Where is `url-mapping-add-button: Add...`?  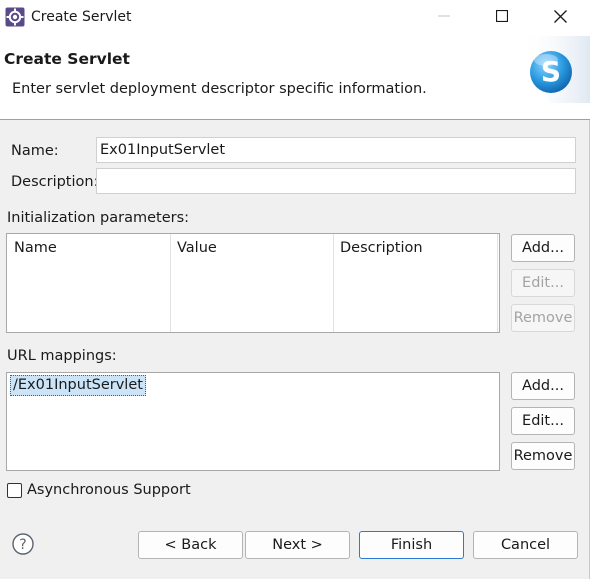
url-mapping-add-button: Add... is located at coordinates (543, 386).